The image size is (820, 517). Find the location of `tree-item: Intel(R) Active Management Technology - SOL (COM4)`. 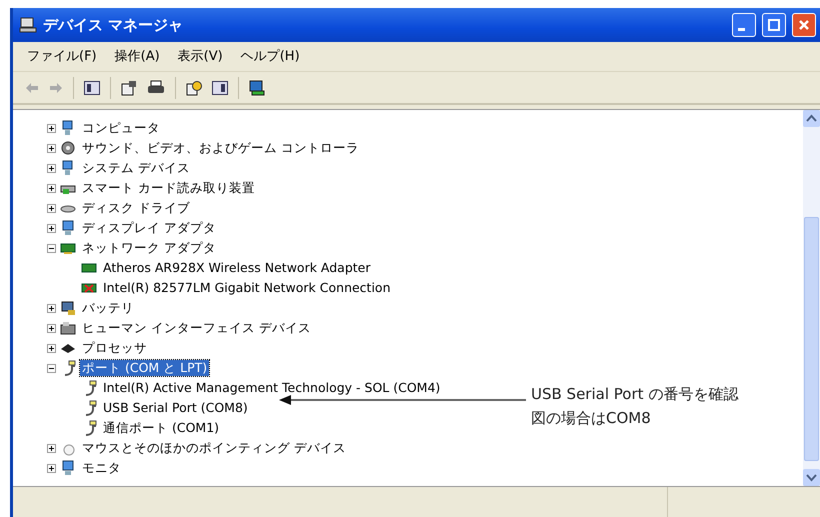

tree-item: Intel(R) Active Management Technology - SOL (COM4) is located at coordinates (271, 388).